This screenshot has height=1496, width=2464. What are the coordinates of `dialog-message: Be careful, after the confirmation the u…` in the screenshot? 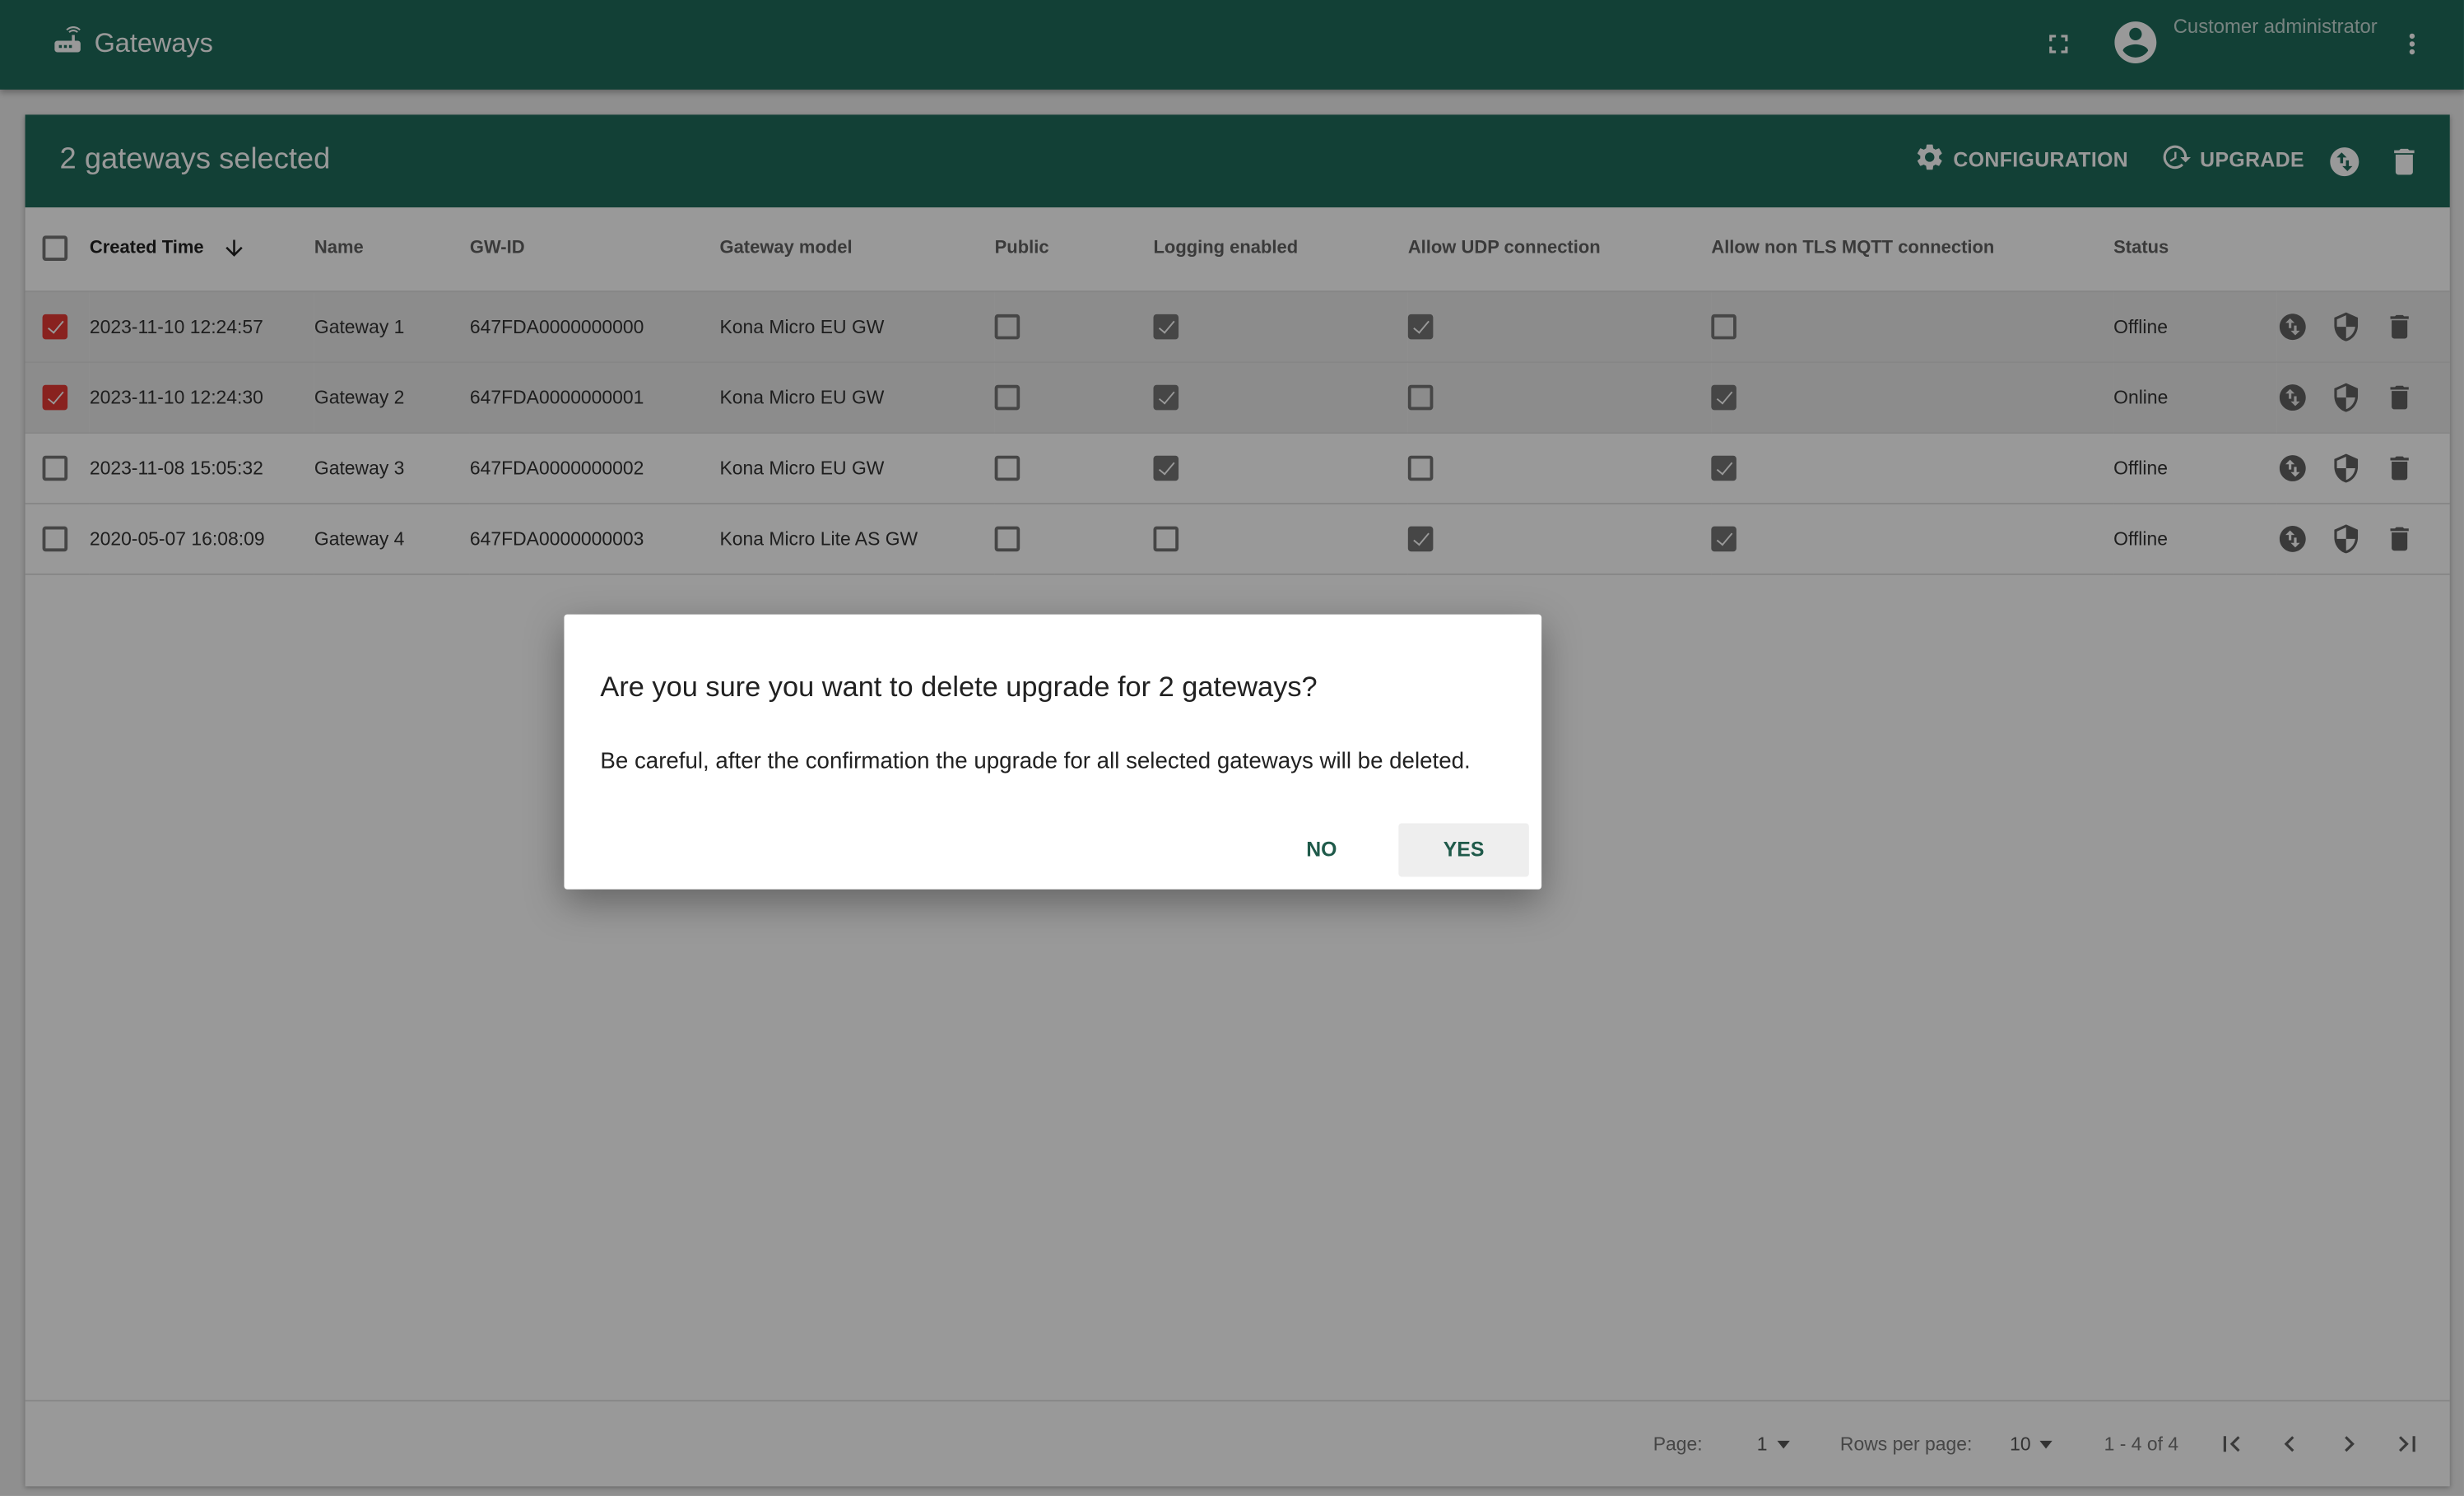 It's located at (1035, 762).